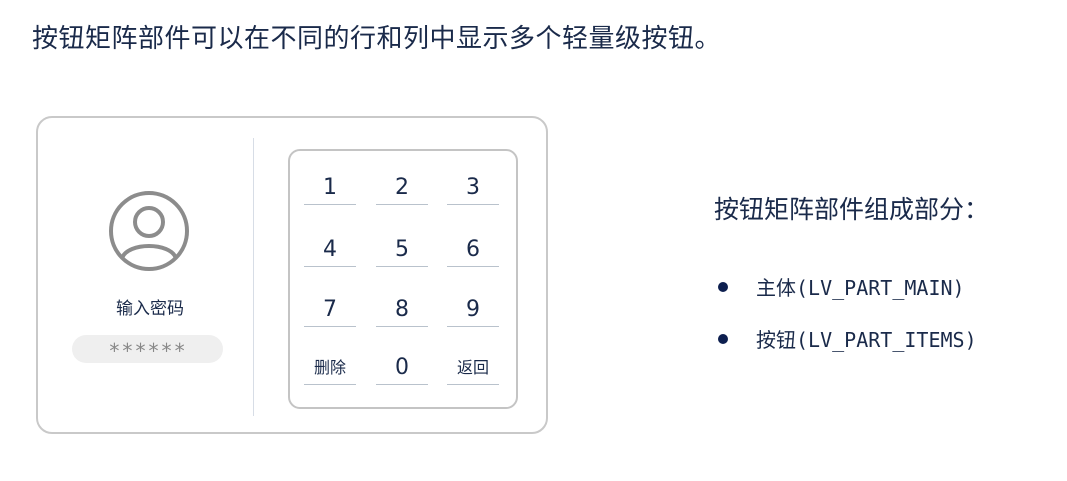 The width and height of the screenshot is (1067, 481). I want to click on key-7: 7, so click(330, 310).